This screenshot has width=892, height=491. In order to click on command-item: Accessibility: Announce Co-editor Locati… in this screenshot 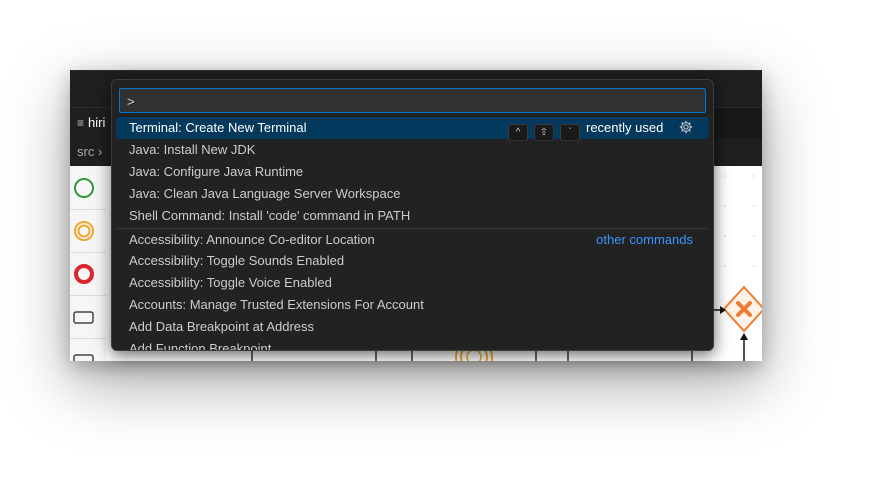, I will do `click(412, 239)`.